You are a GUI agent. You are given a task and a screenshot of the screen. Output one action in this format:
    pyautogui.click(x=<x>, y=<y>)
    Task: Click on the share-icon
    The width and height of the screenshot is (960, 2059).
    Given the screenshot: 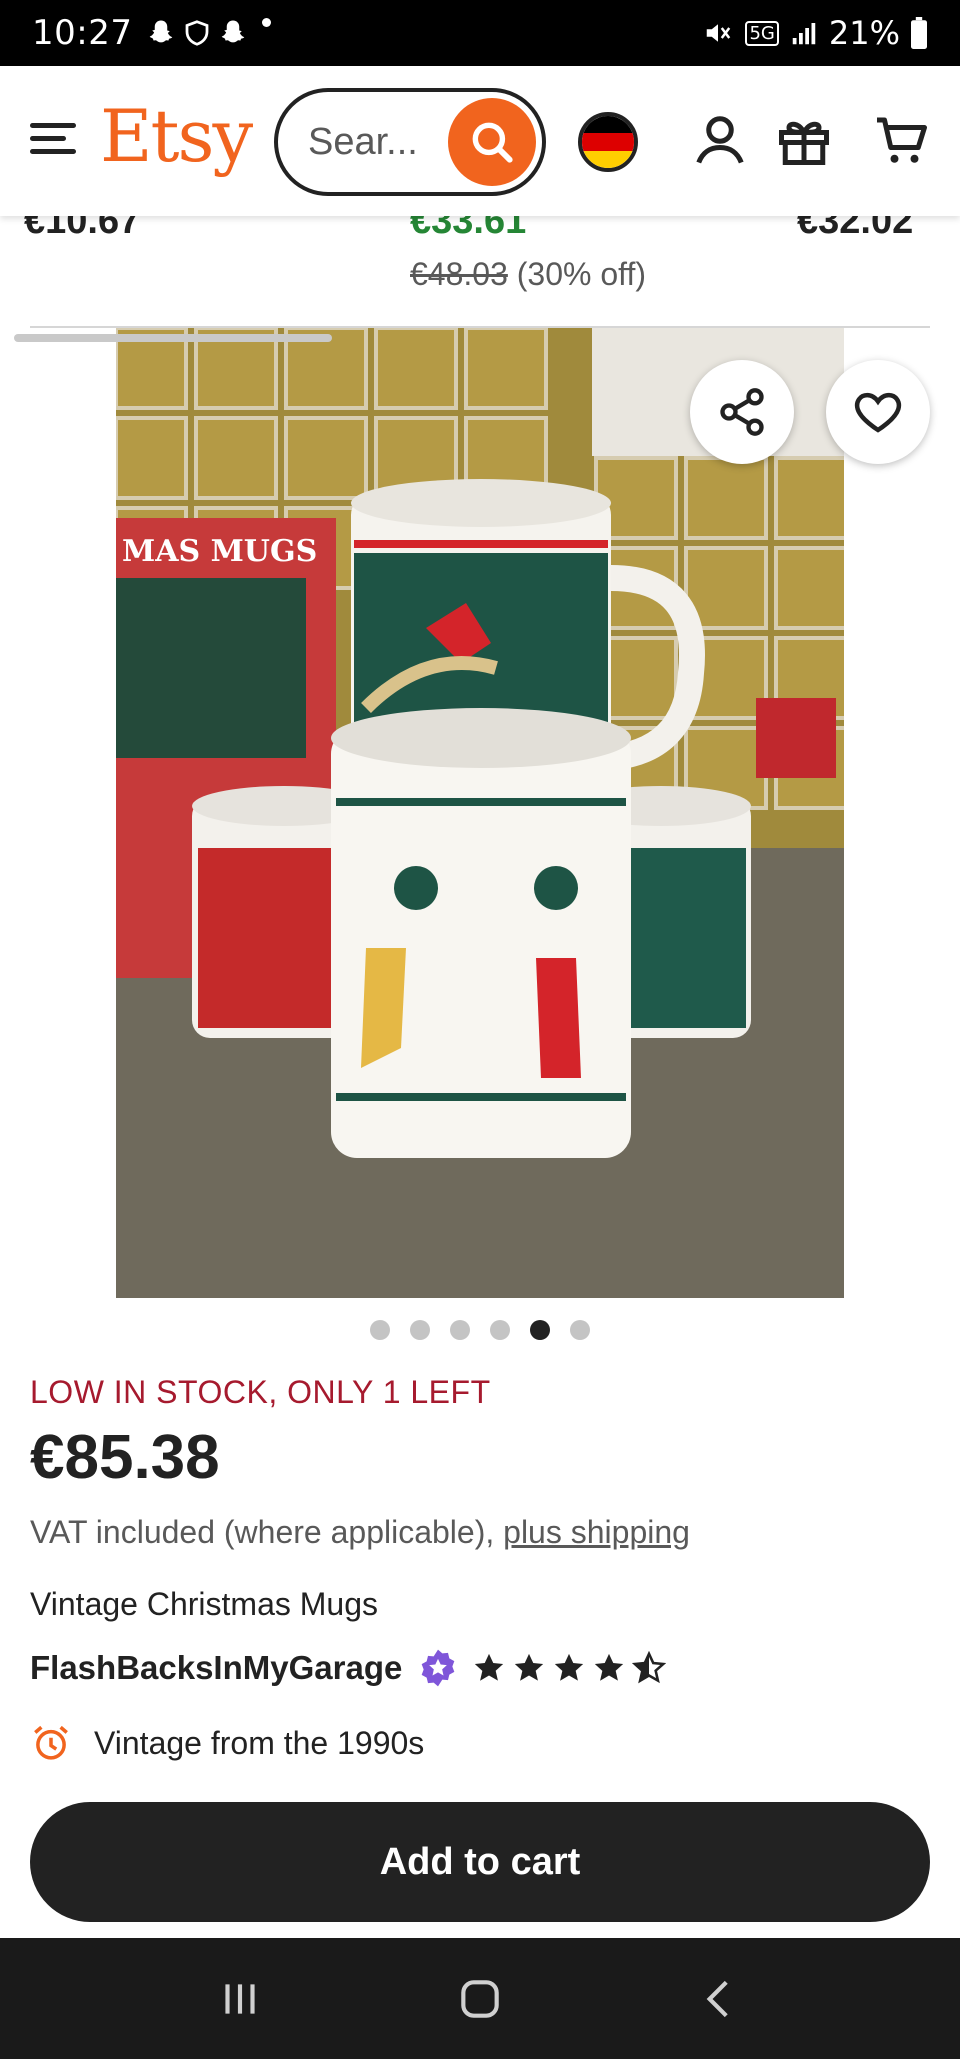 What is the action you would take?
    pyautogui.click(x=742, y=412)
    